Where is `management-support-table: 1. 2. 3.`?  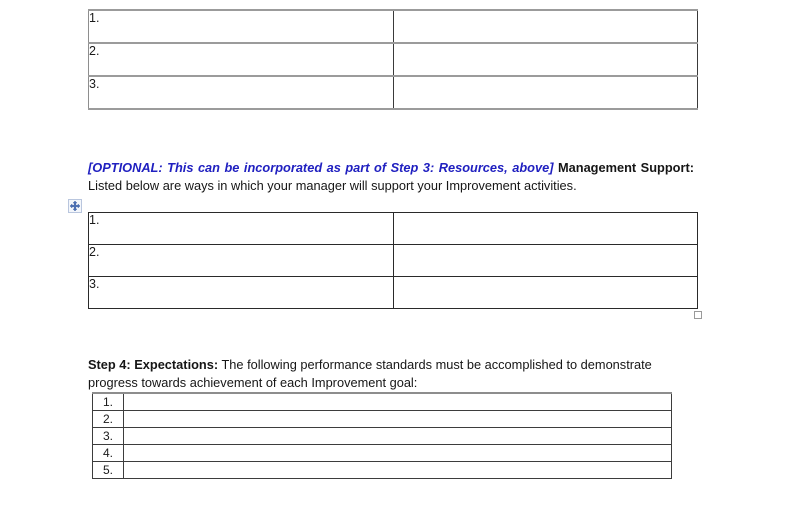 management-support-table: 1. 2. 3. is located at coordinates (393, 260).